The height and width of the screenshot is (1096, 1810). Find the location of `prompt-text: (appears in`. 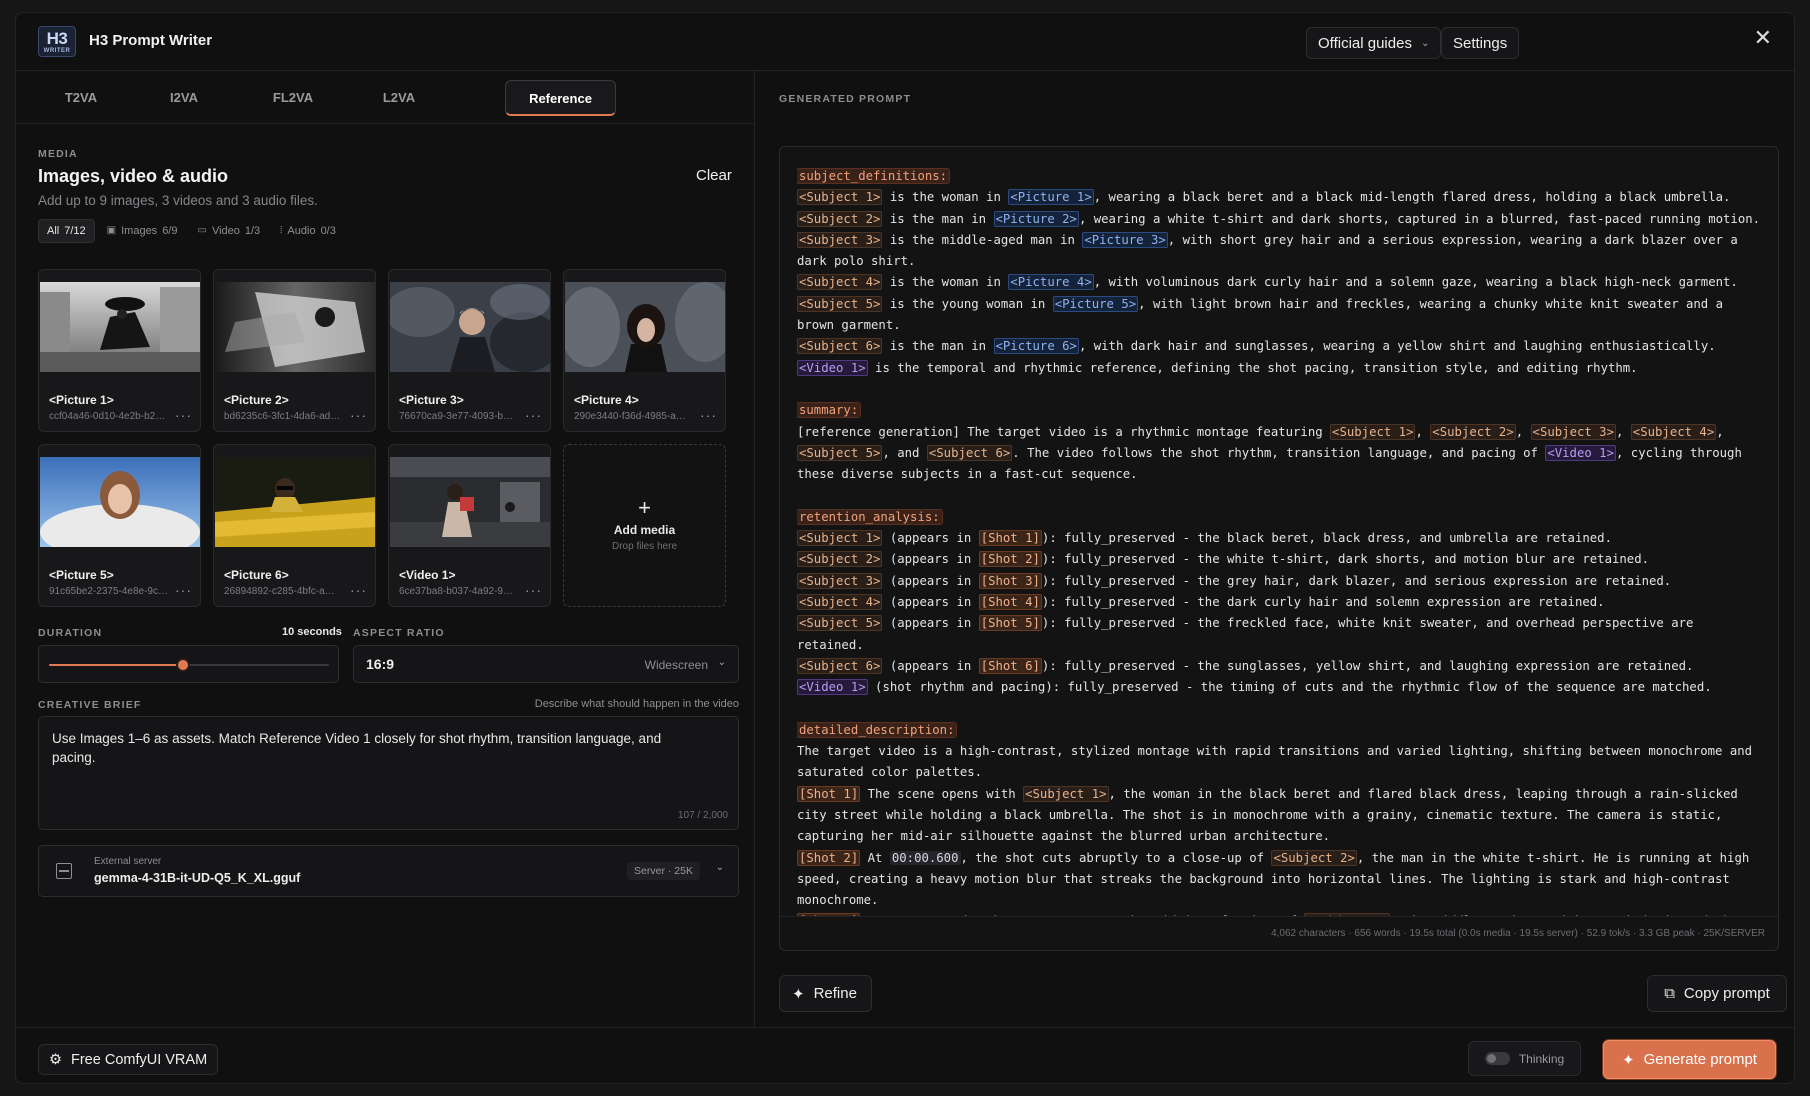

prompt-text: (appears in is located at coordinates (930, 580).